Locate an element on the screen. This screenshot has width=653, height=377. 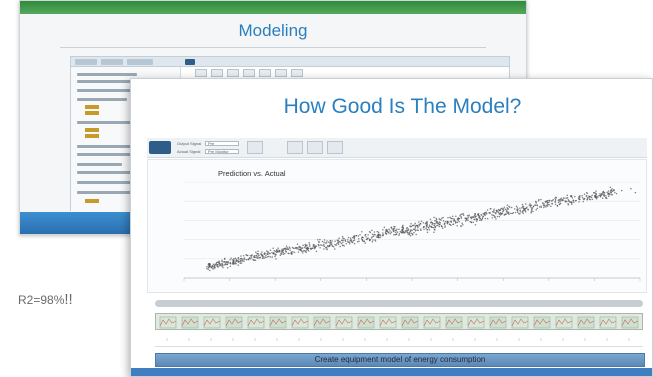
zoom-icon is located at coordinates (315, 147).